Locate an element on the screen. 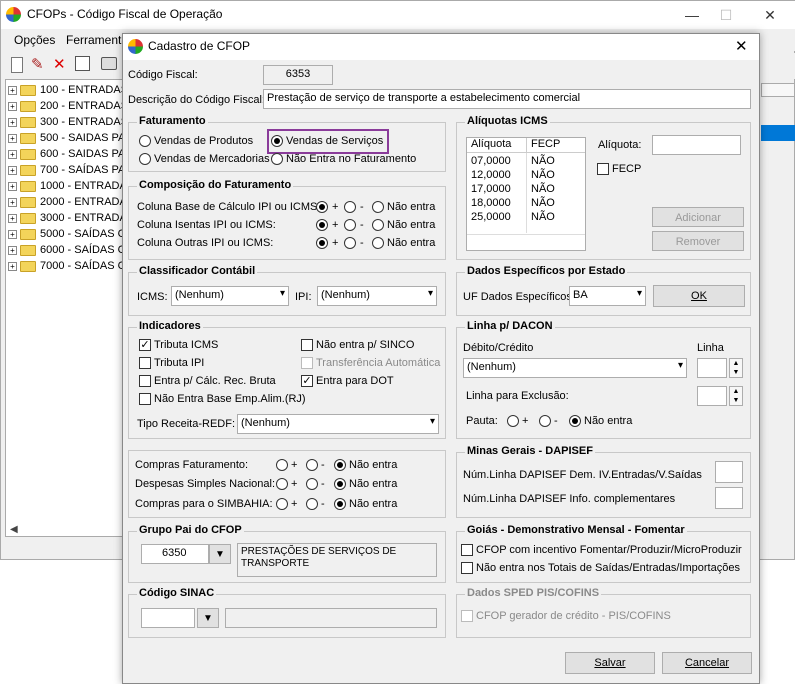 The width and height of the screenshot is (795, 684). close-icon: ✕ is located at coordinates (770, 15).